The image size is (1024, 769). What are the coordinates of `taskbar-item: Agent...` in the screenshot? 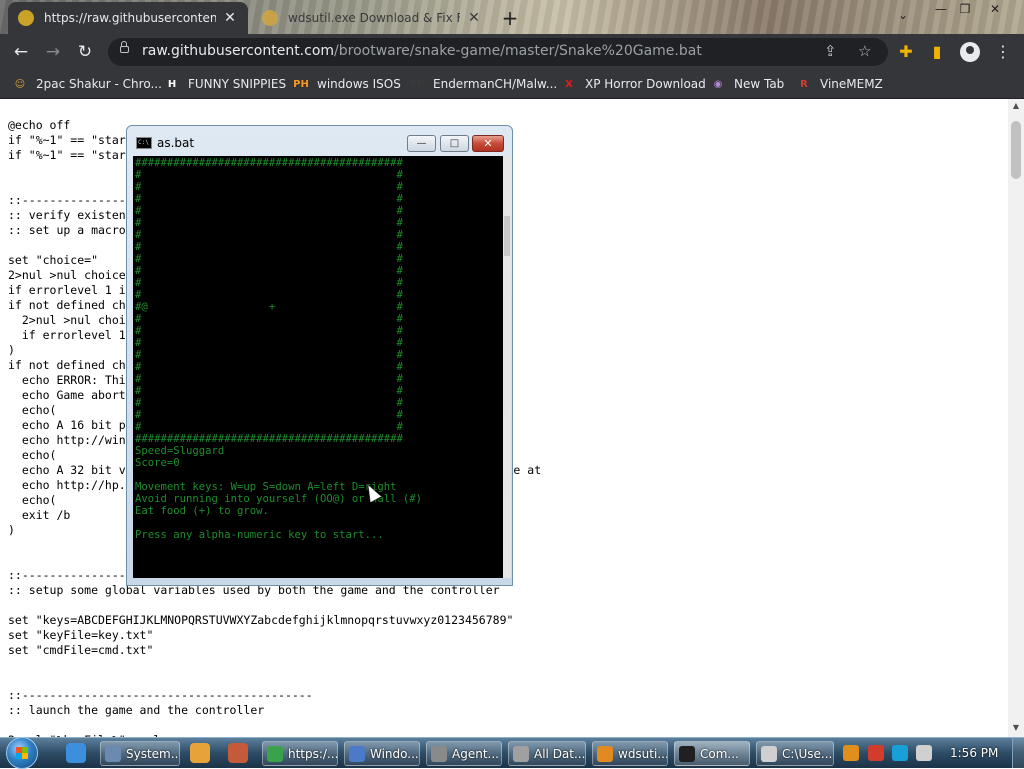 It's located at (464, 753).